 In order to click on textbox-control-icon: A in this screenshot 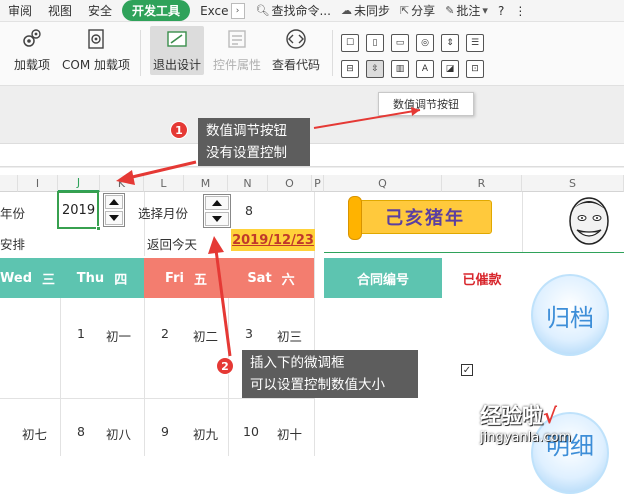, I will do `click(425, 69)`.